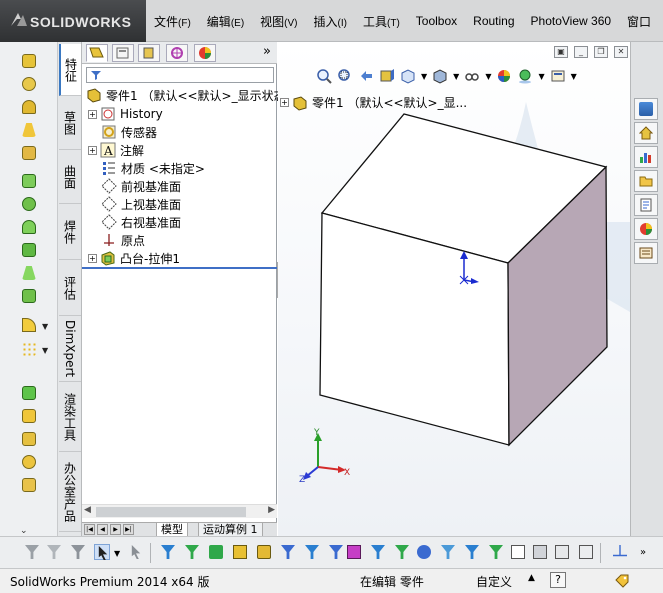 The height and width of the screenshot is (593, 663). What do you see at coordinates (24, 531) in the screenshot?
I see `toolbar-expand-icon: ⌄` at bounding box center [24, 531].